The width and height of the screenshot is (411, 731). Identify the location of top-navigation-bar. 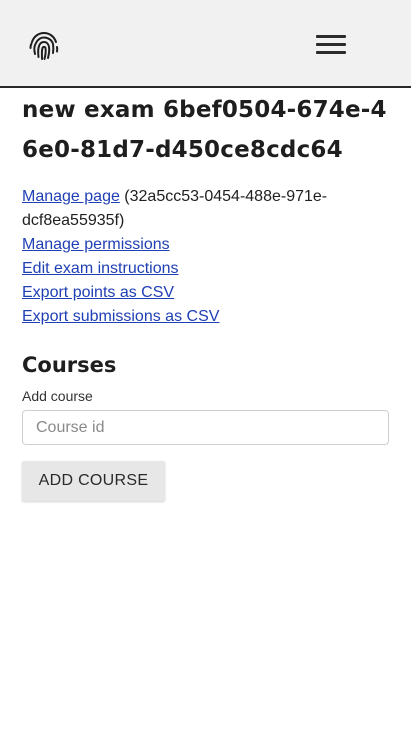
(205, 44).